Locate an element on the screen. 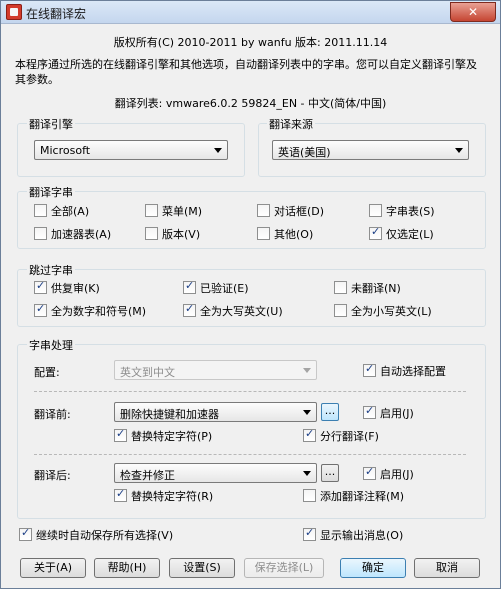 This screenshot has width=501, height=589. after-translate-value: 检查并修正 is located at coordinates (147, 475).